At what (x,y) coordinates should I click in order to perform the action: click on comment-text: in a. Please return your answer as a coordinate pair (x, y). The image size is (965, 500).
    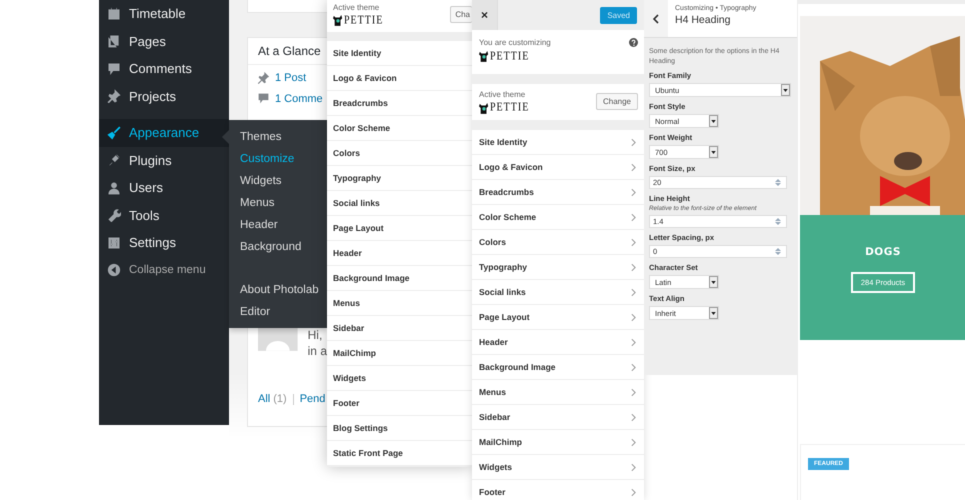
    Looking at the image, I should click on (317, 351).